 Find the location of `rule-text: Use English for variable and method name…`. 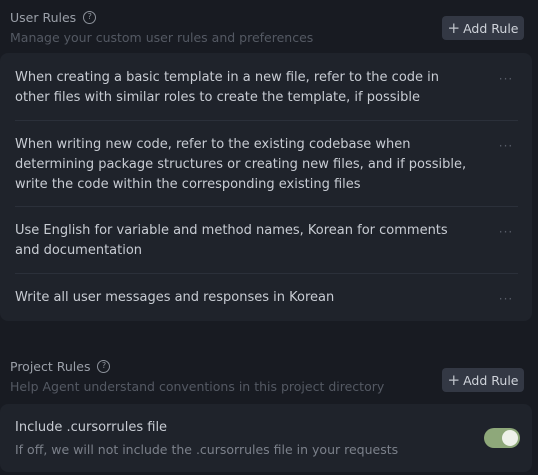

rule-text: Use English for variable and method name… is located at coordinates (231, 240).